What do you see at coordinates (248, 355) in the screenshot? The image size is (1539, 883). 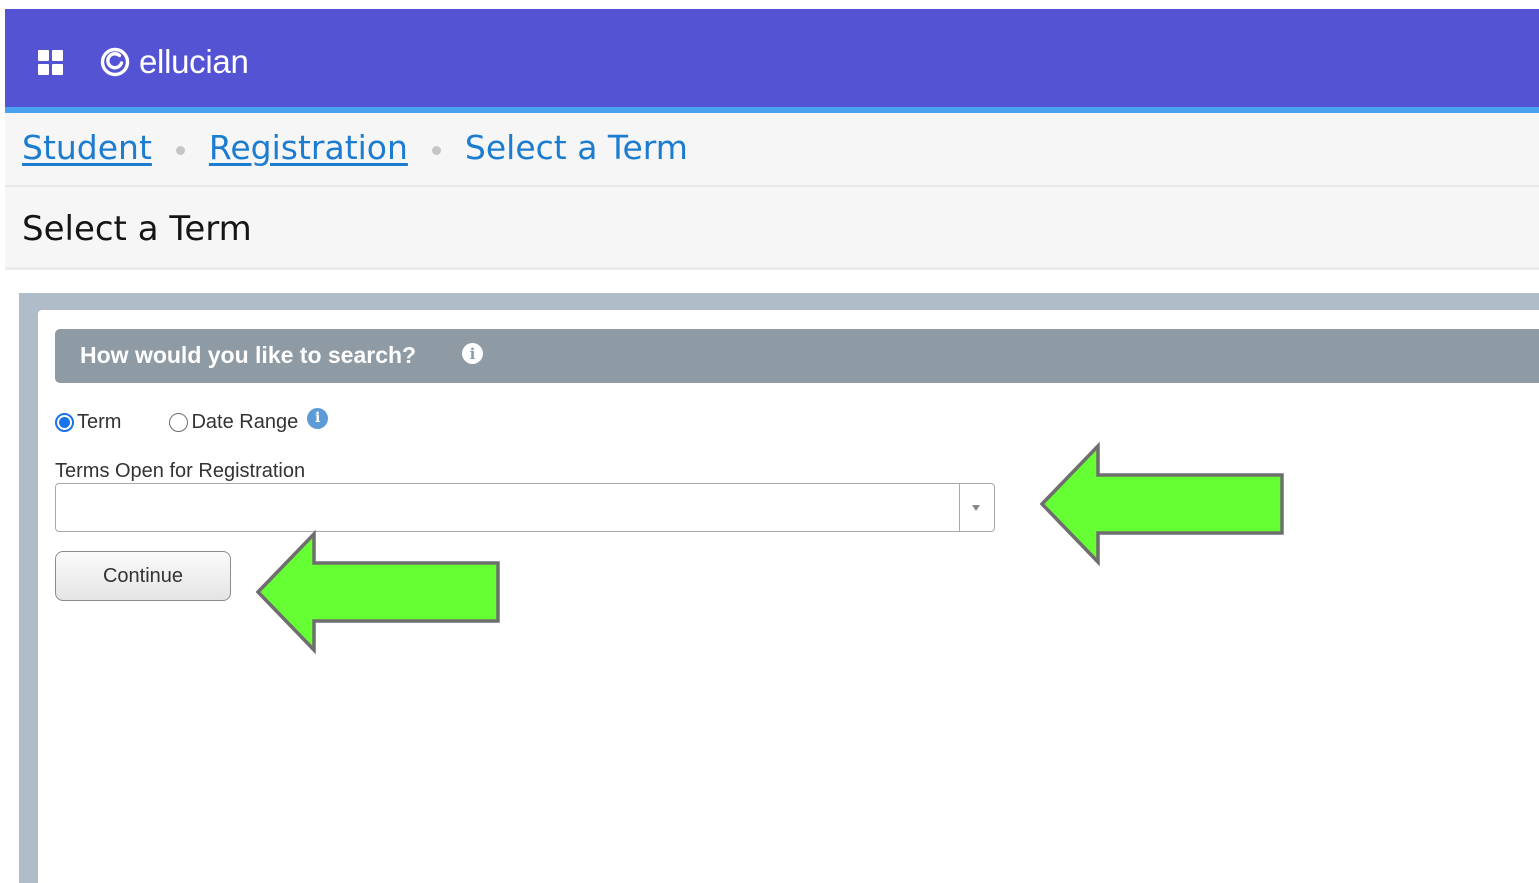 I see `search-section-title: How would you like to search?` at bounding box center [248, 355].